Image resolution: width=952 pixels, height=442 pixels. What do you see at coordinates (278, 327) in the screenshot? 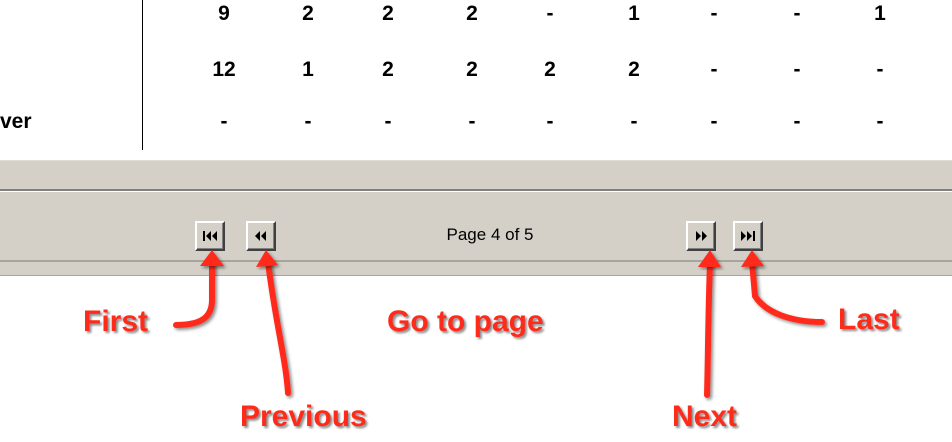
I see `arrow-to-previous` at bounding box center [278, 327].